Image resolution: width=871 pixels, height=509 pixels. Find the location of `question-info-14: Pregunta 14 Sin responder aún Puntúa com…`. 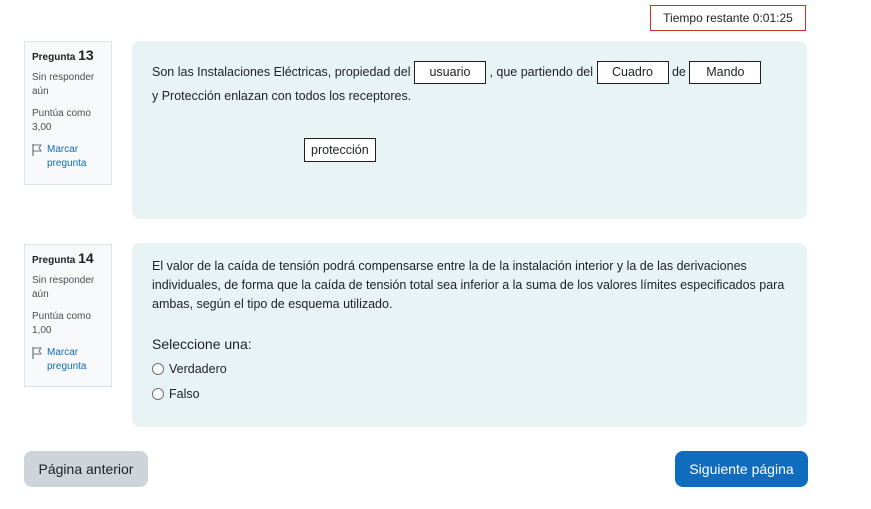

question-info-14: Pregunta 14 Sin responder aún Puntúa com… is located at coordinates (68, 315).